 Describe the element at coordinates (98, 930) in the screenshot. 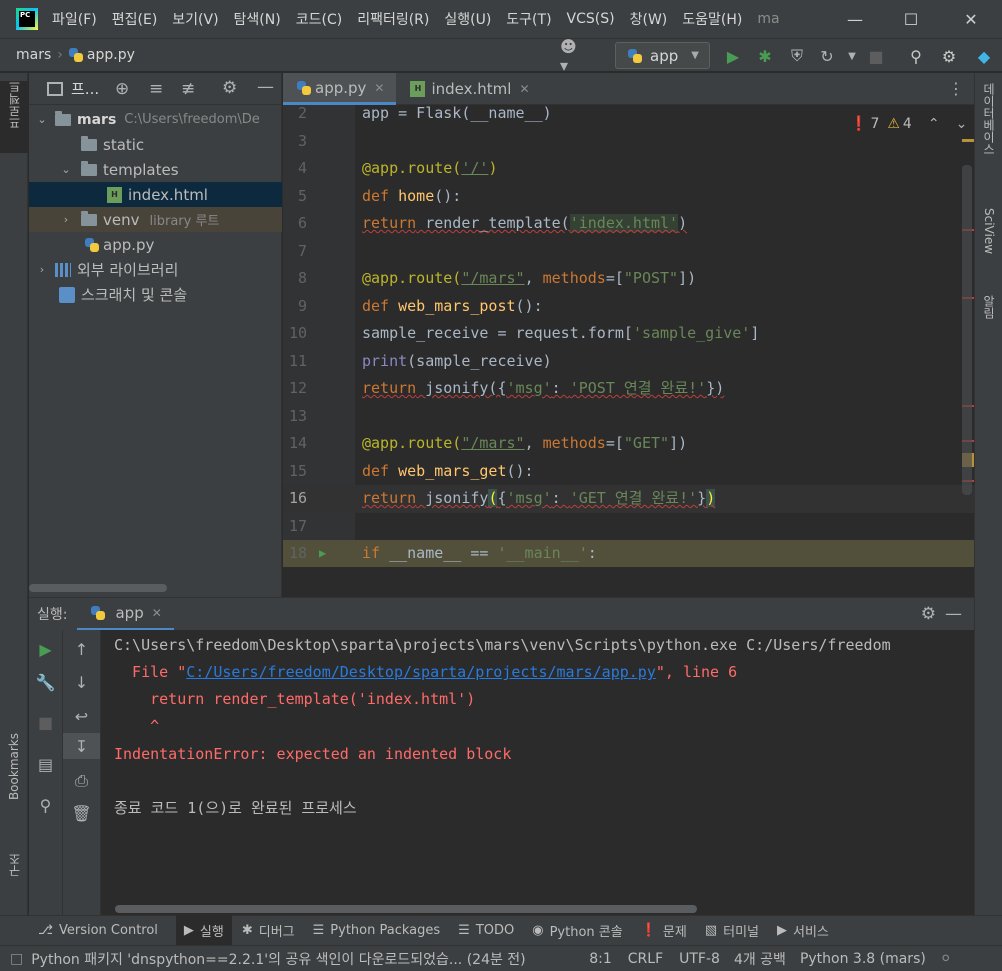

I see `tool-version-control: ⎇ Version Control` at that location.